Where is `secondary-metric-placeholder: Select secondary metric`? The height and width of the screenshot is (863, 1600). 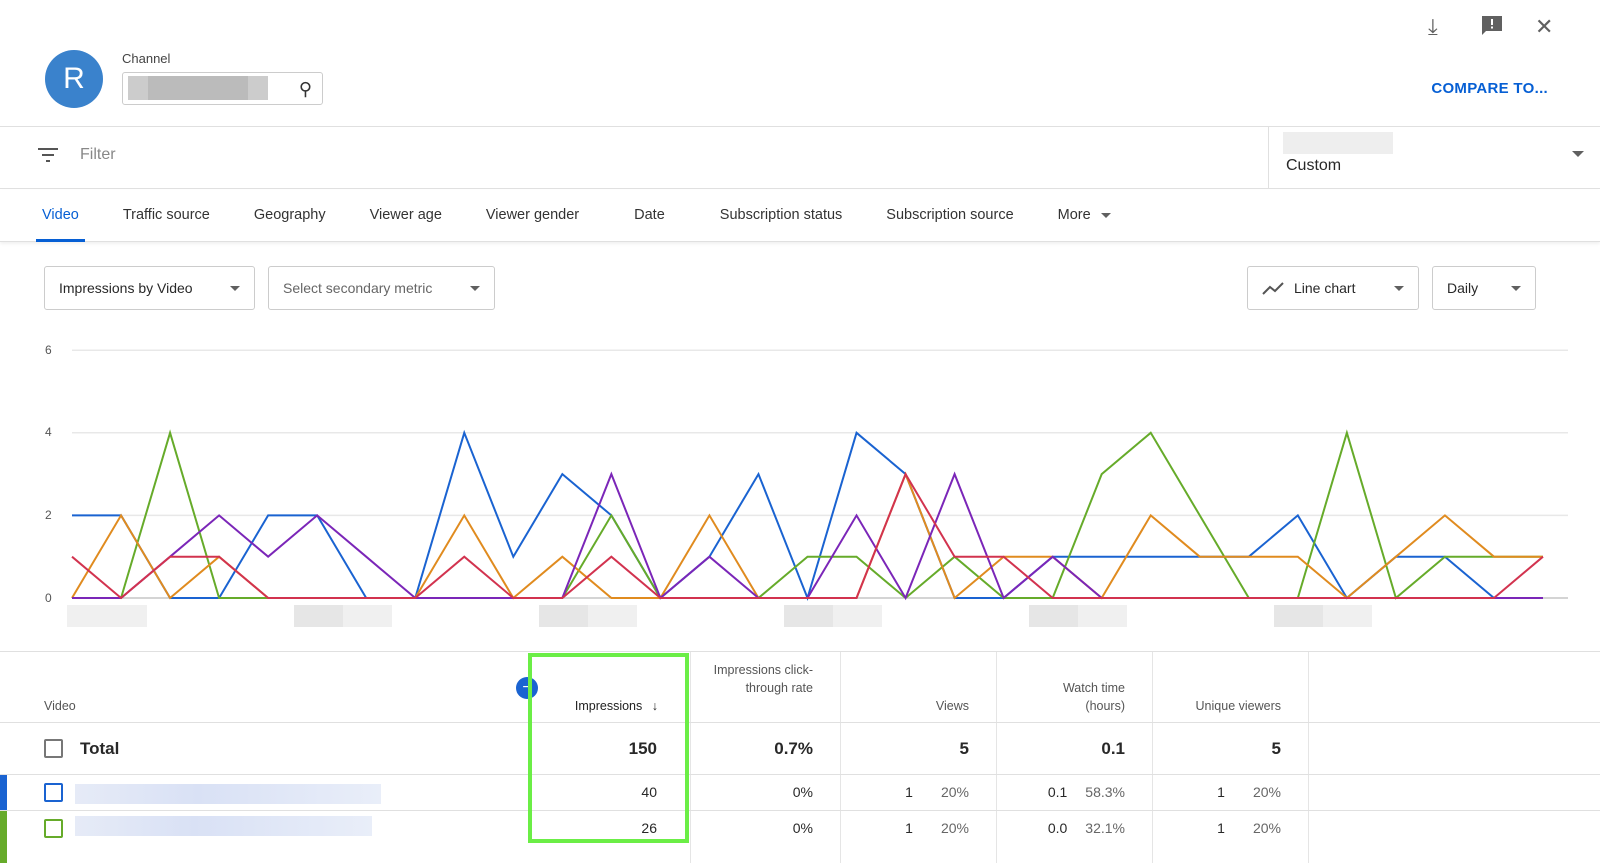
secondary-metric-placeholder: Select secondary metric is located at coordinates (358, 288).